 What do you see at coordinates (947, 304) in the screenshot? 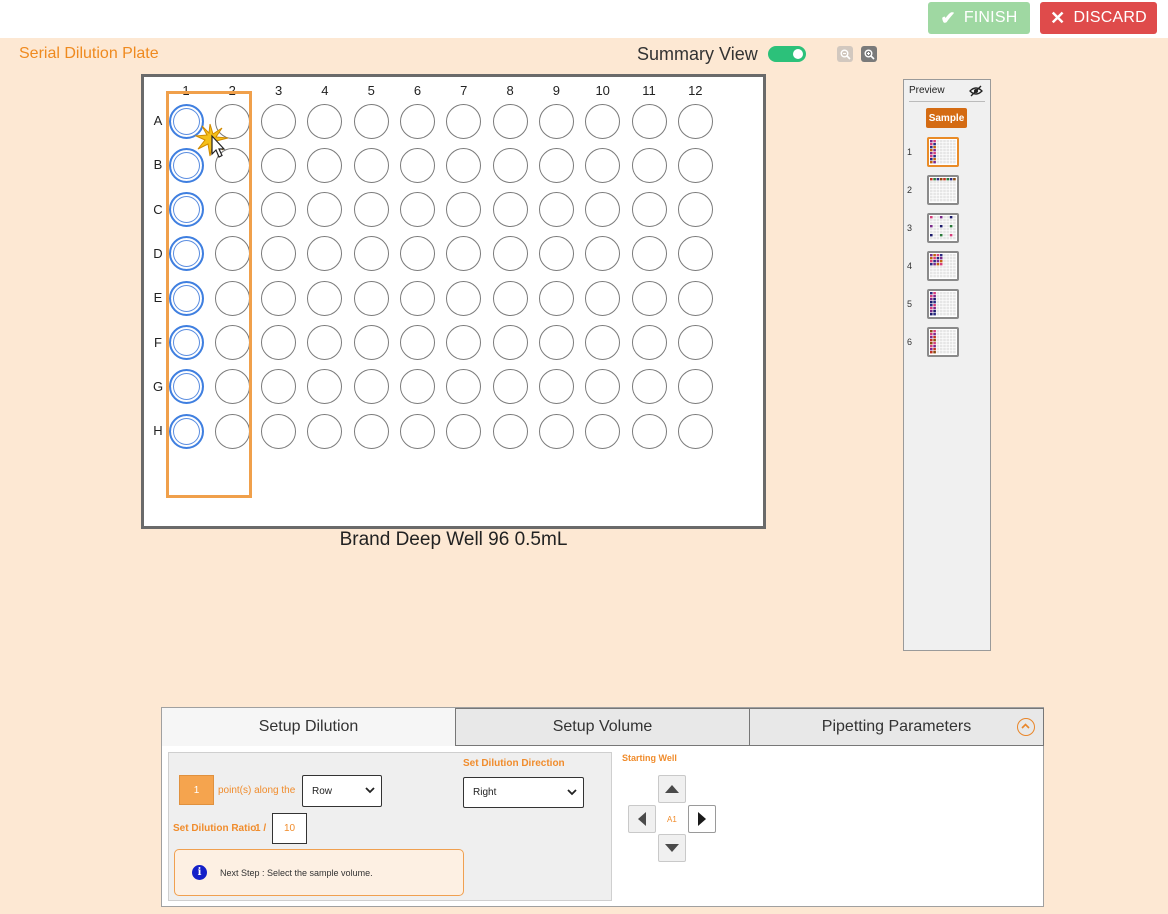
I see `preview-item: 5` at bounding box center [947, 304].